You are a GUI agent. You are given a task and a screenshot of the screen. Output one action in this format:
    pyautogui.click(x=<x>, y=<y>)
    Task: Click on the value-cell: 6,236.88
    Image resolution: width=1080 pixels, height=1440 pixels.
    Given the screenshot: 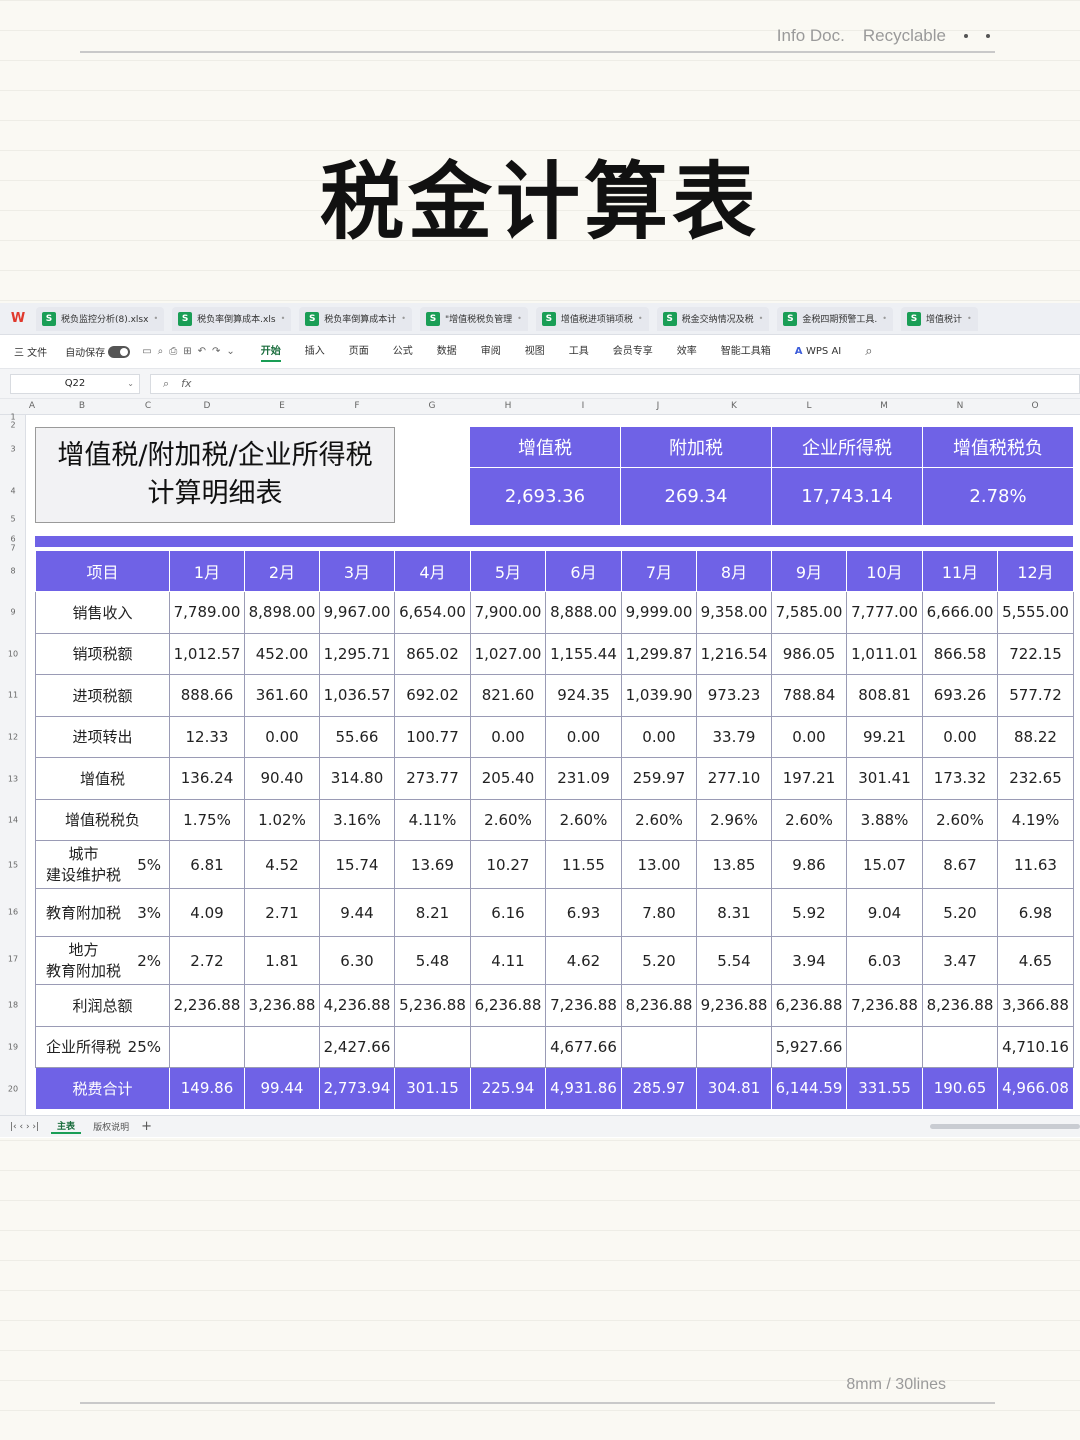 What is the action you would take?
    pyautogui.click(x=809, y=1005)
    